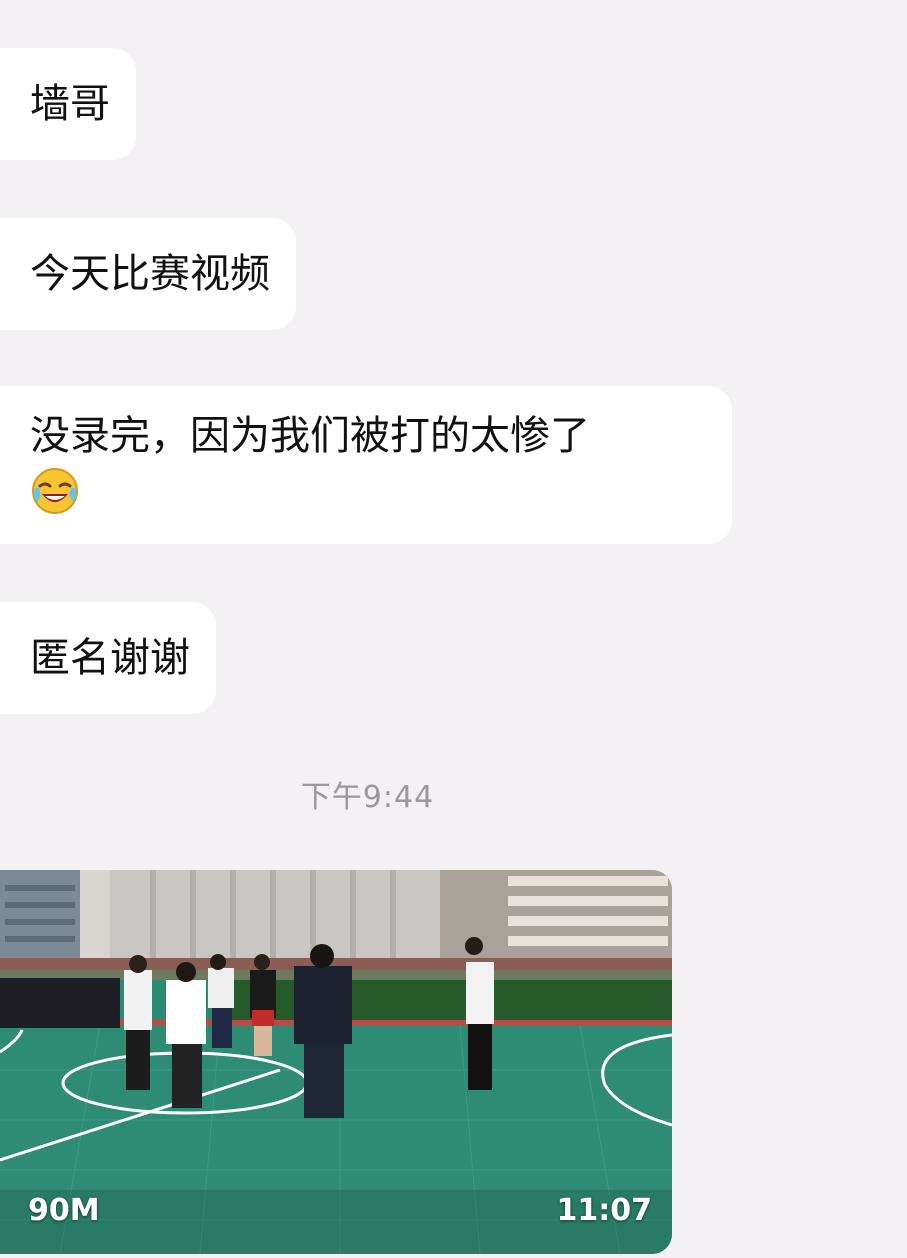 The height and width of the screenshot is (1258, 907). What do you see at coordinates (366, 465) in the screenshot?
I see `message-bubble: 没录完，因为我们被打的太惨了` at bounding box center [366, 465].